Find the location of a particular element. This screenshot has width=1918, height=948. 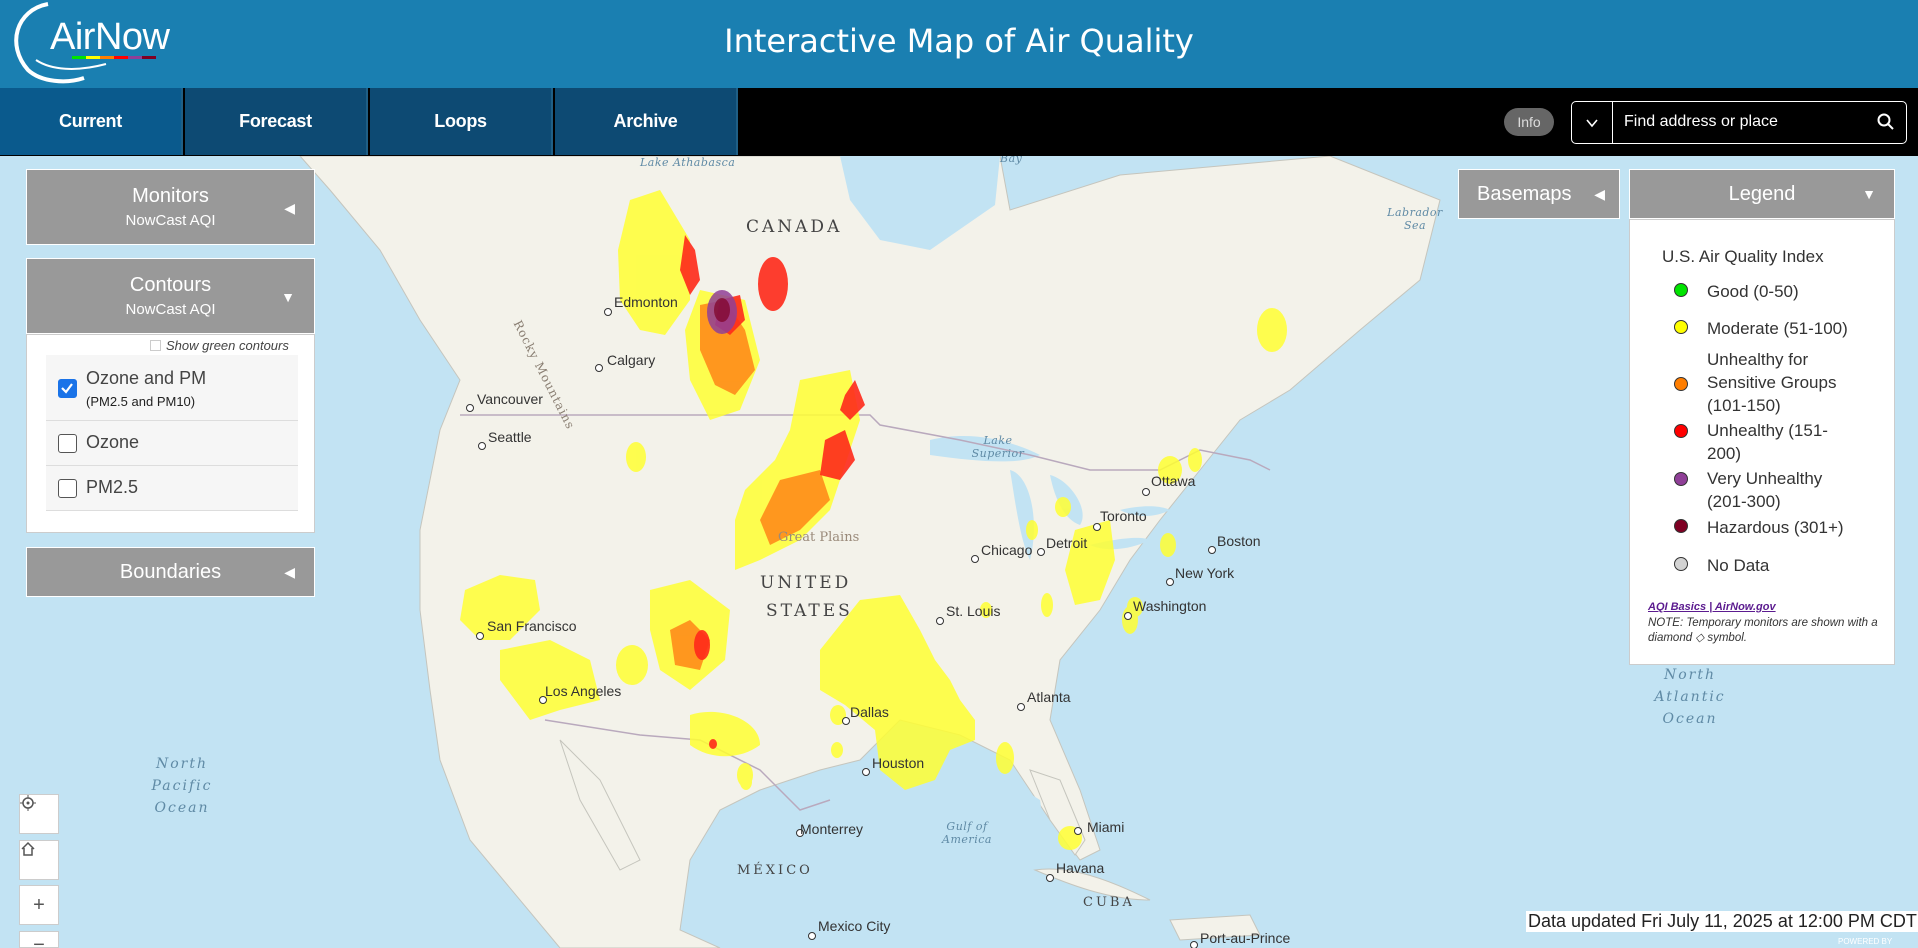

pm25-checkbox is located at coordinates (67, 488).